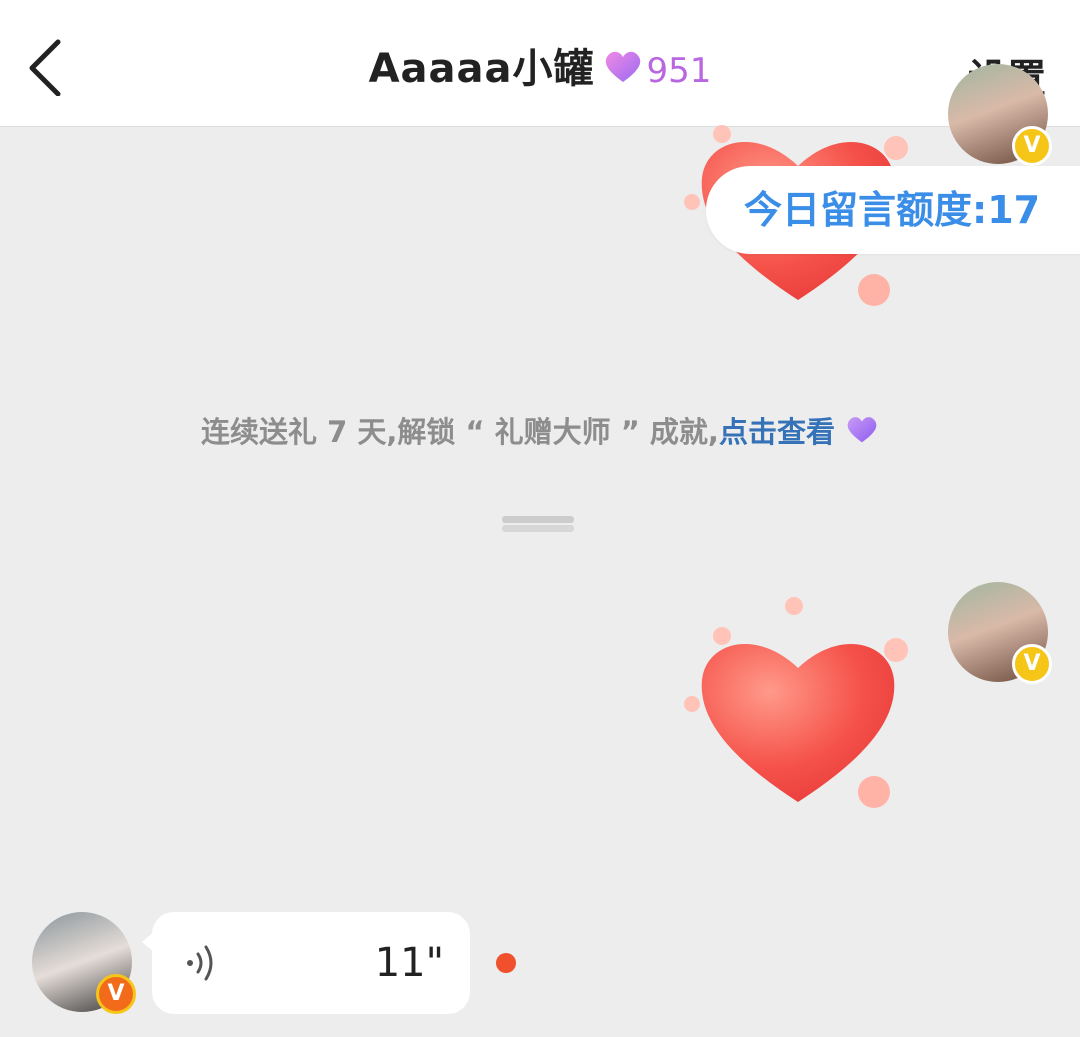 The image size is (1080, 1037). What do you see at coordinates (506, 963) in the screenshot?
I see `unread-indicator` at bounding box center [506, 963].